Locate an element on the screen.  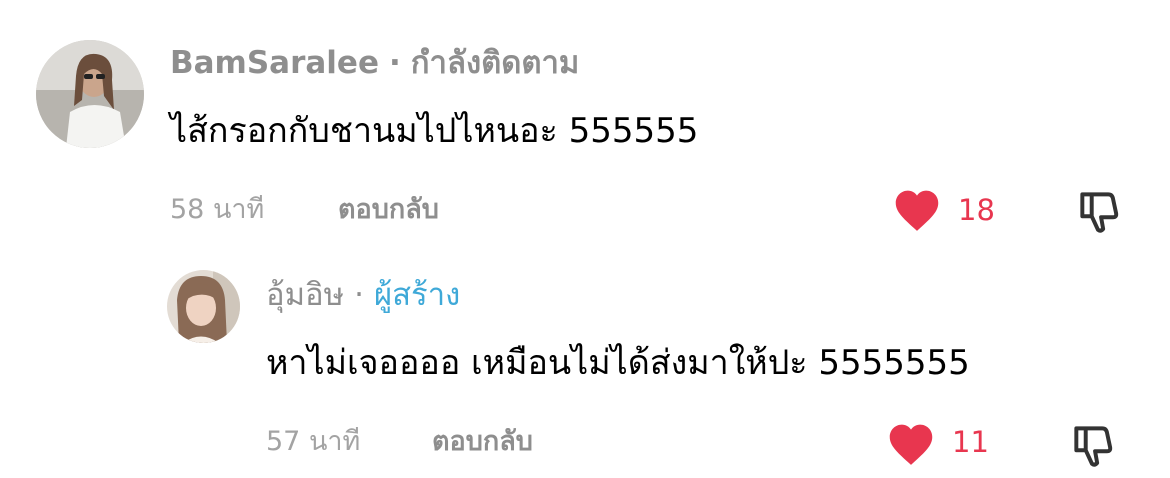
replier-username: อุ้มอิษ is located at coordinates (305, 295).